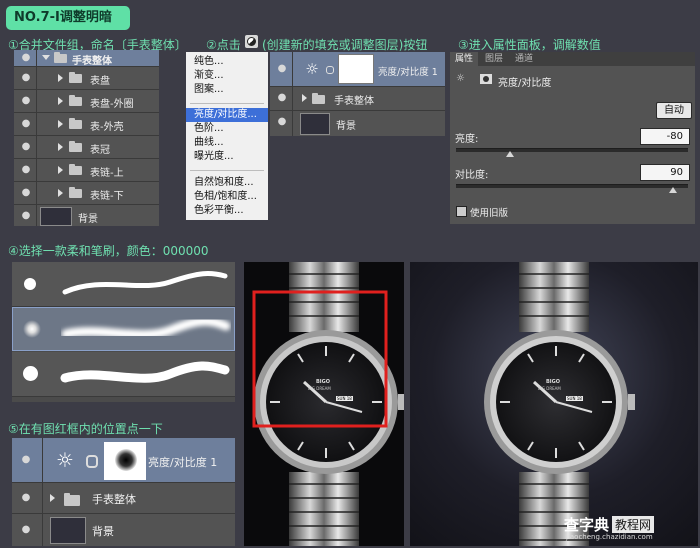  I want to click on watch-image-before: BIGO BIG DREAM SUN 18, so click(324, 404).